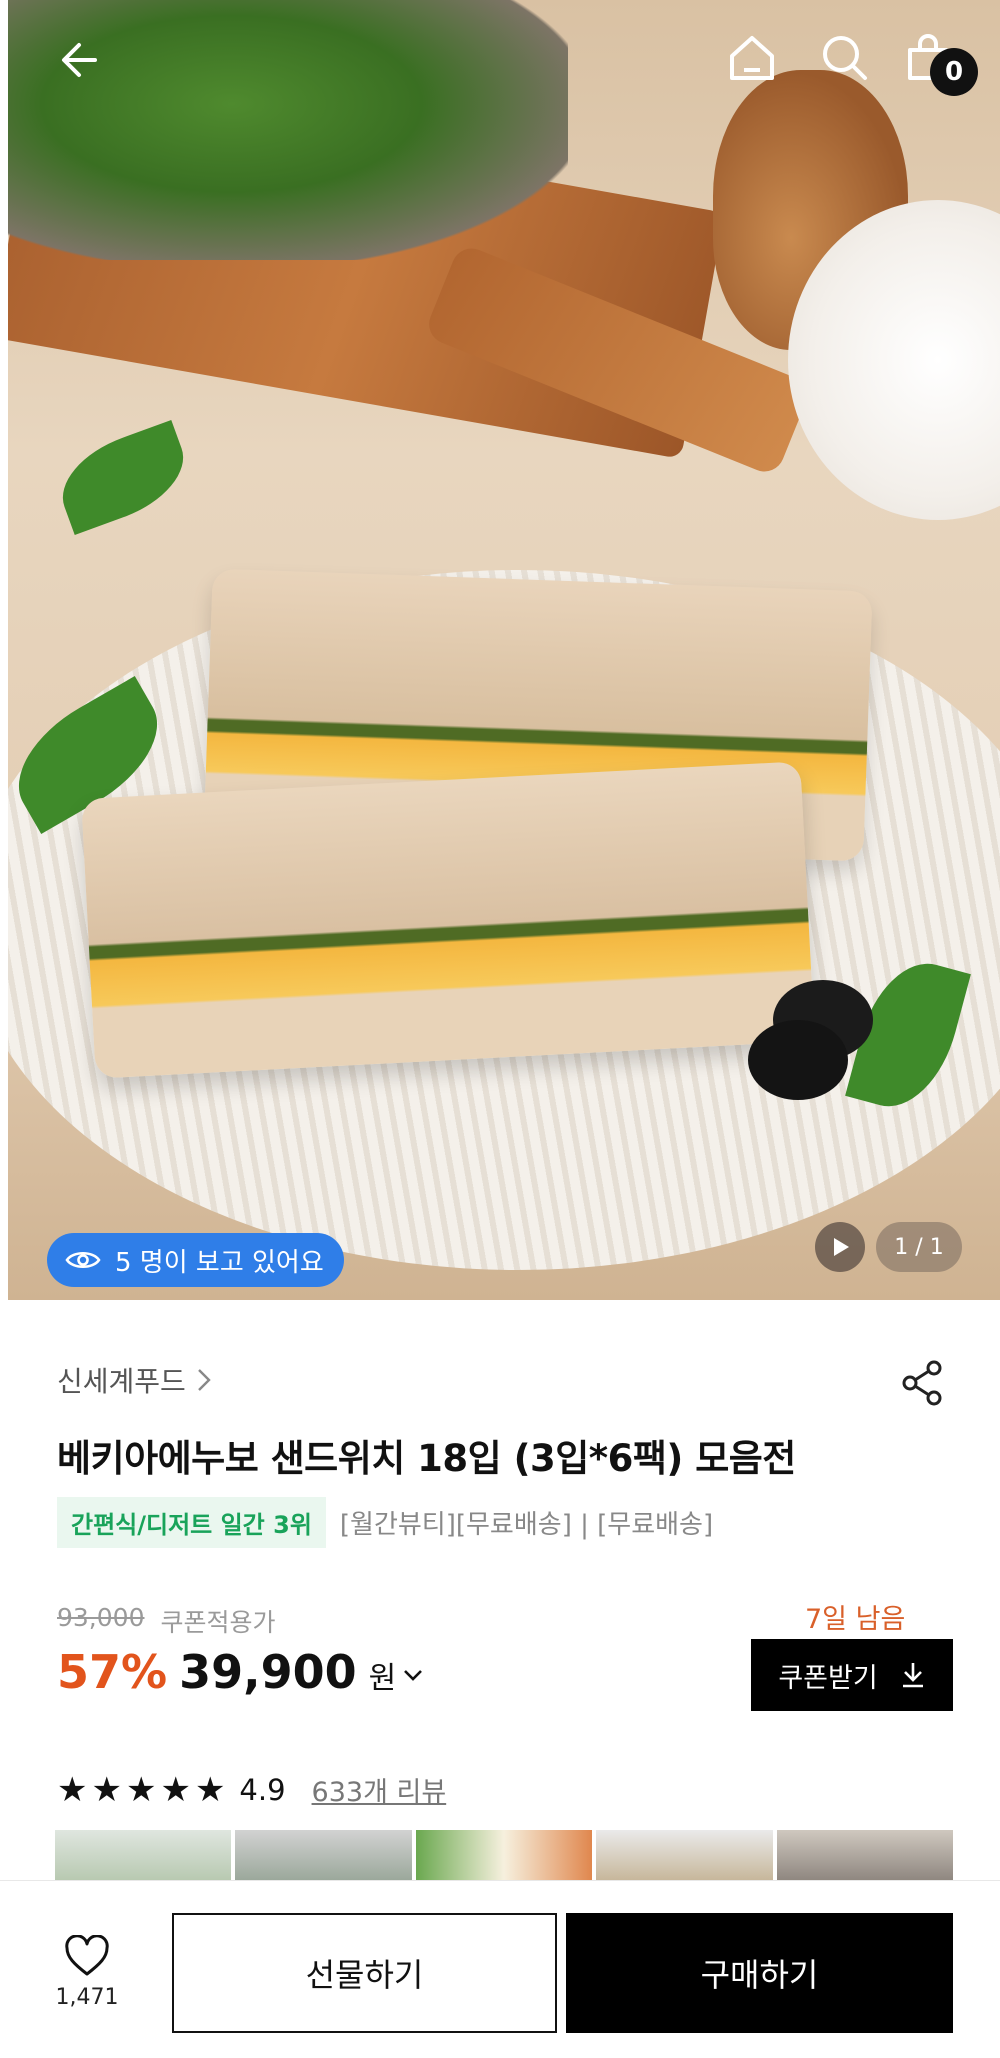  I want to click on coupon-download-button: 쿠폰받기, so click(852, 1675).